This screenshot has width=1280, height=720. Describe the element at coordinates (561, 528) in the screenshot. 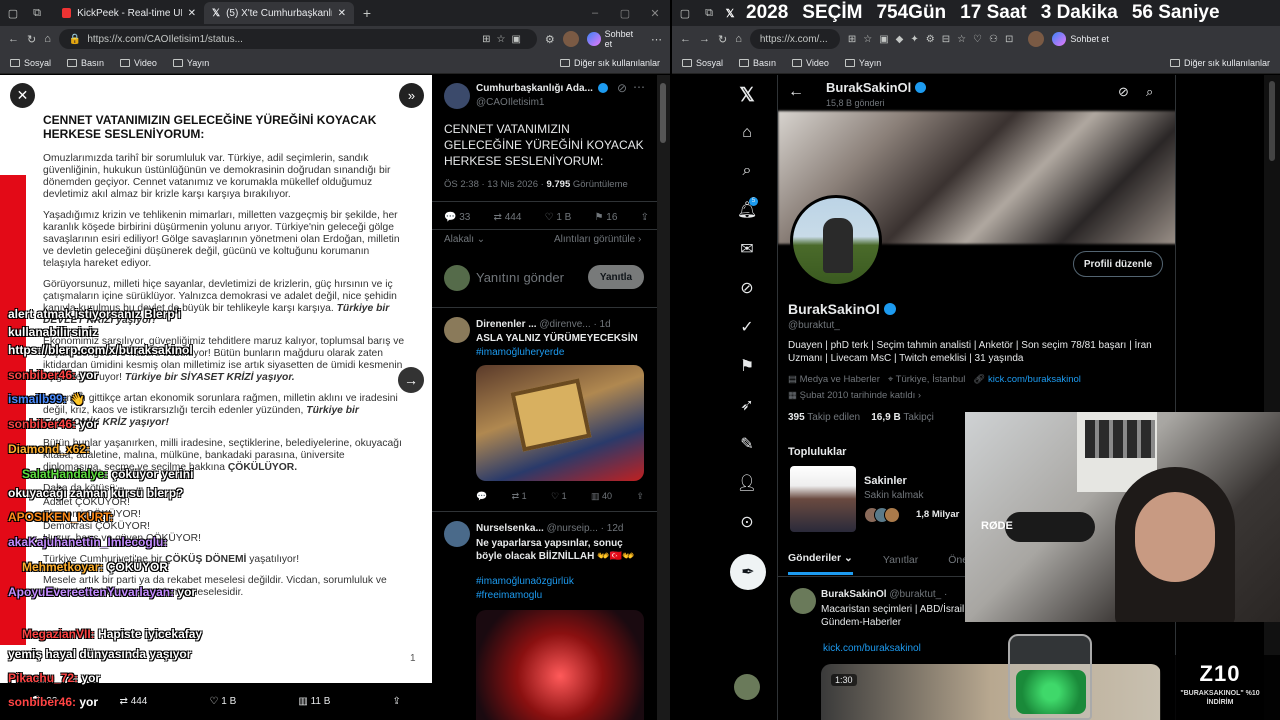

I see `reply-header: Nurselsenka... @nurseip... · 12d` at that location.